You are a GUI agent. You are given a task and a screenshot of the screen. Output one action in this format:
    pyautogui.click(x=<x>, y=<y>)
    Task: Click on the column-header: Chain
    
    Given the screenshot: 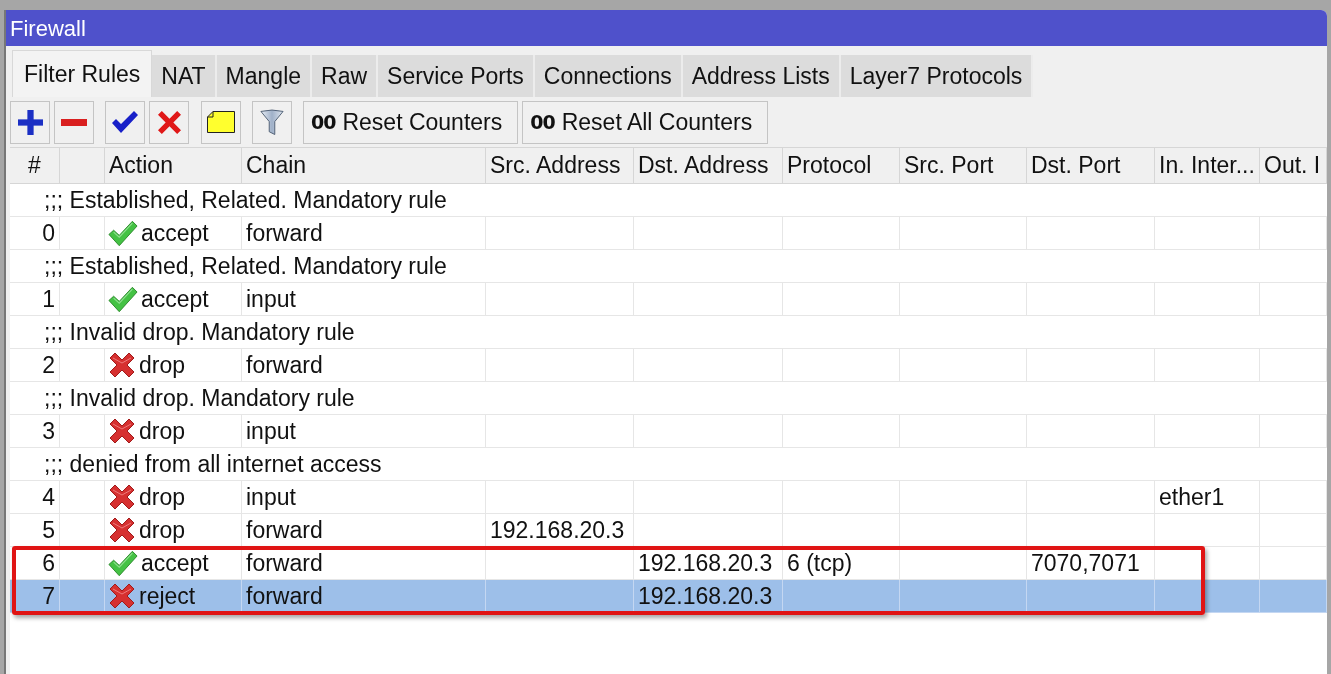 What is the action you would take?
    pyautogui.click(x=364, y=166)
    